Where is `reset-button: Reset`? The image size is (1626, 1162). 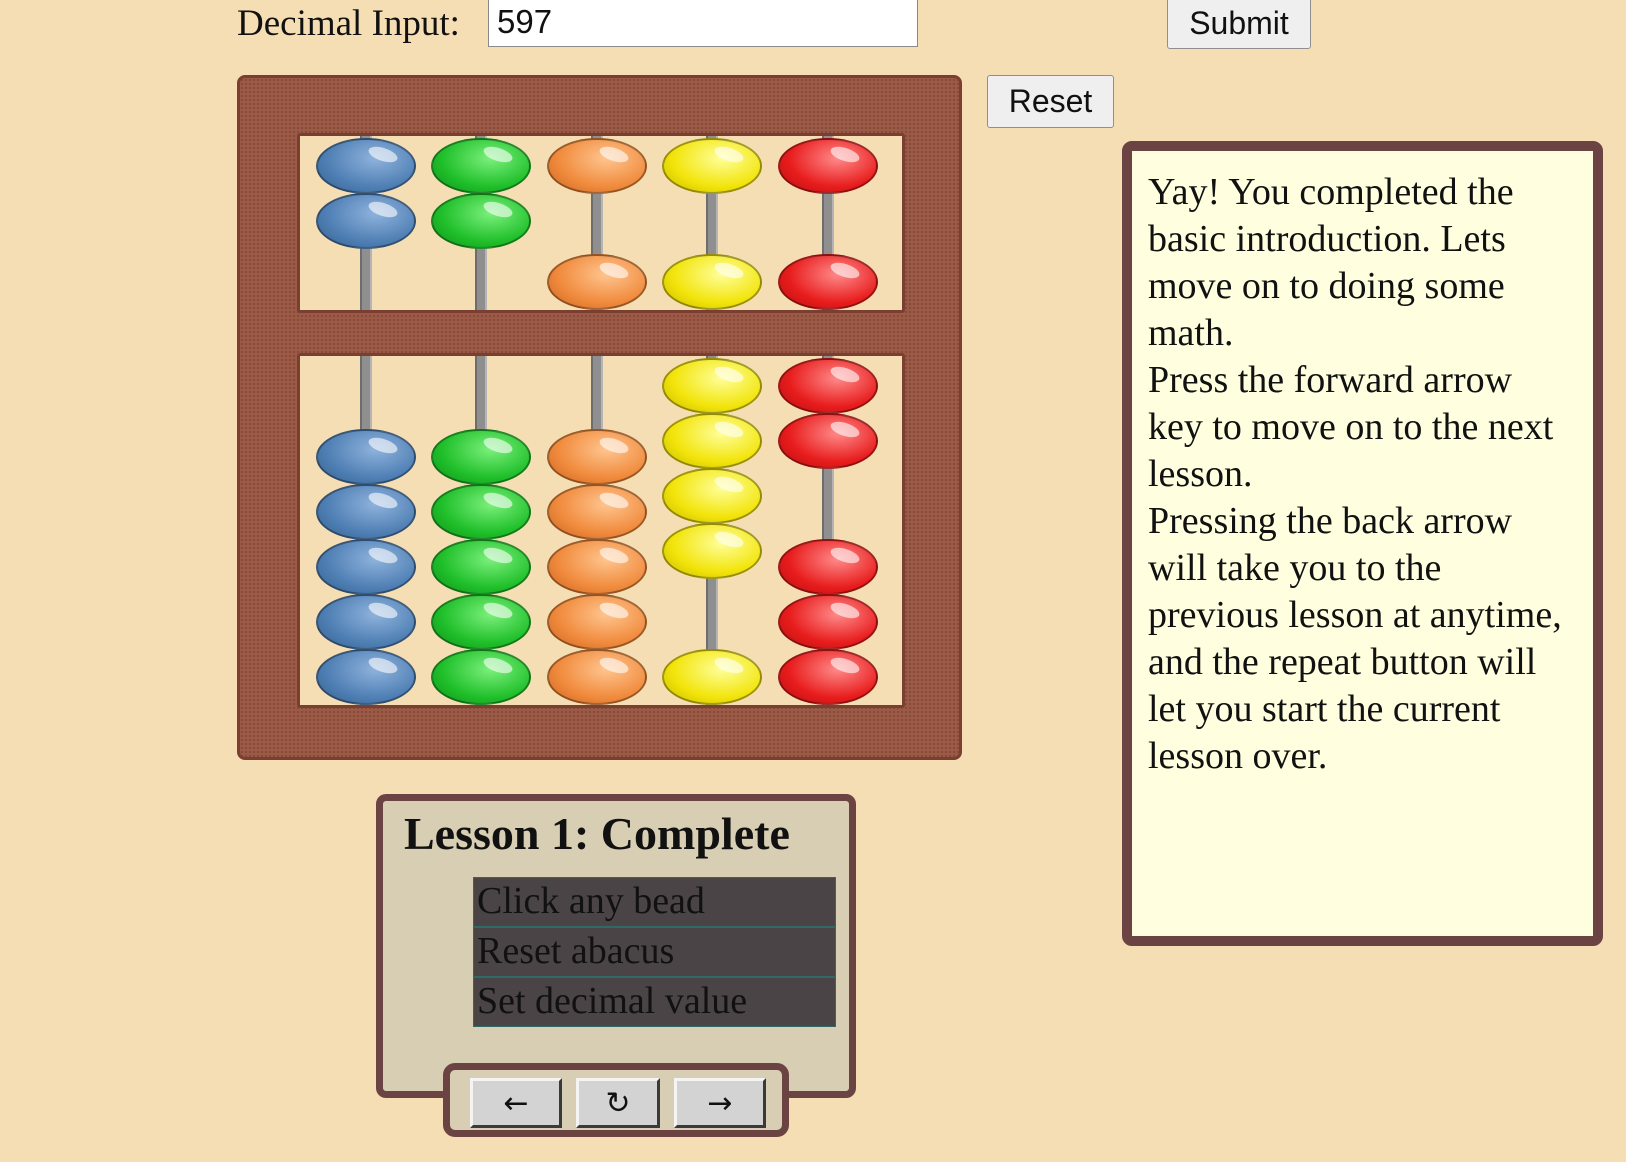 reset-button: Reset is located at coordinates (1050, 101).